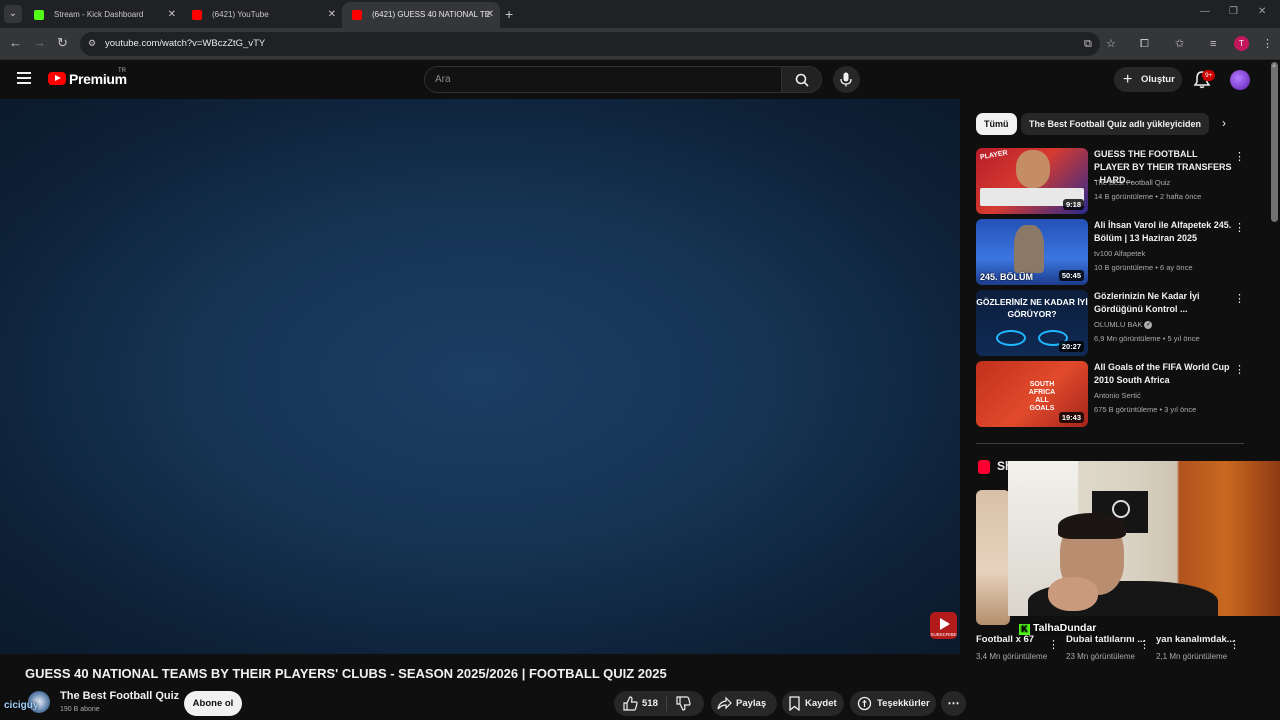  Describe the element at coordinates (1100, 656) in the screenshot. I see `short-views: 23 Mn görüntüleme` at that location.